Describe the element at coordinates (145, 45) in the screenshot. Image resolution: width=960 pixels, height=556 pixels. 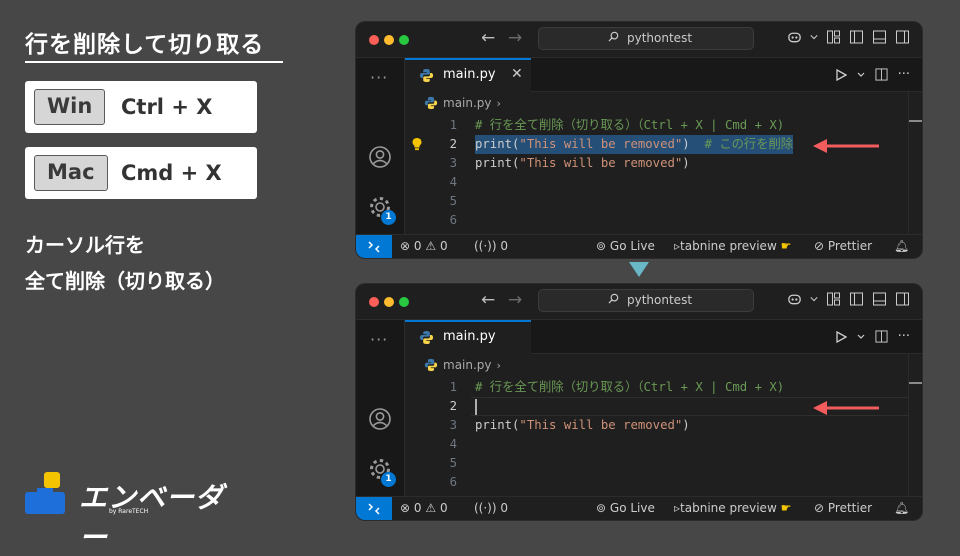
I see `slide-title: 行を削除して切り取る` at that location.